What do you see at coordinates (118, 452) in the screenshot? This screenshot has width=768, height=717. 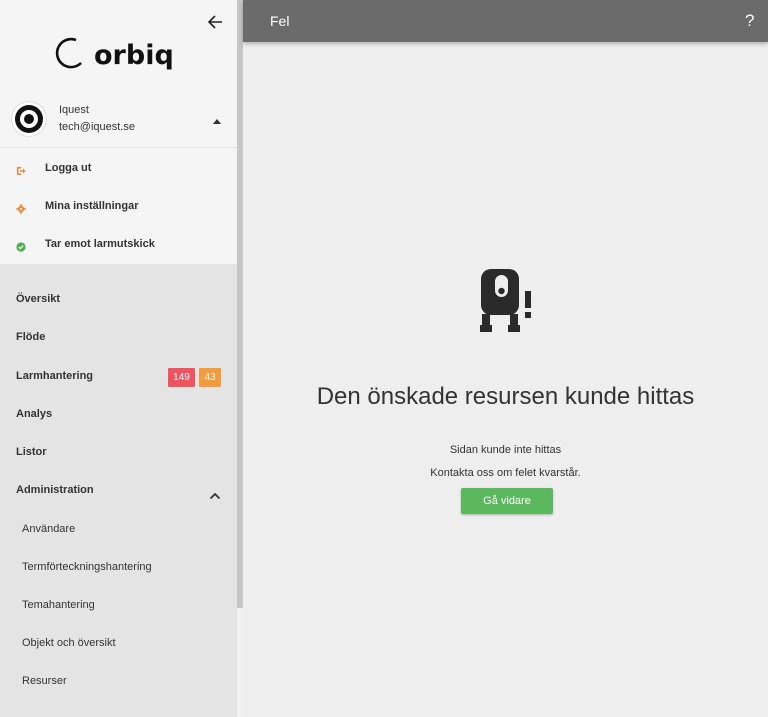 I see `nav-item-listor: Listor` at bounding box center [118, 452].